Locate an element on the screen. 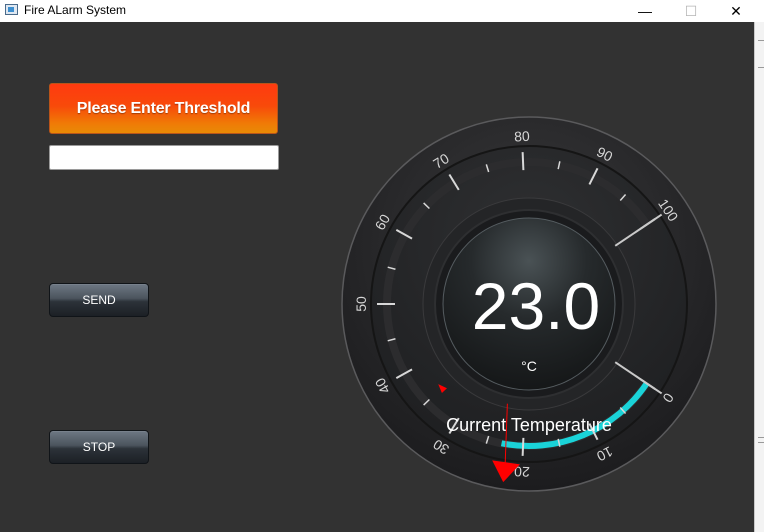 Image resolution: width=764 pixels, height=532 pixels. threshold-label-banner: Please Enter Threshold is located at coordinates (163, 108).